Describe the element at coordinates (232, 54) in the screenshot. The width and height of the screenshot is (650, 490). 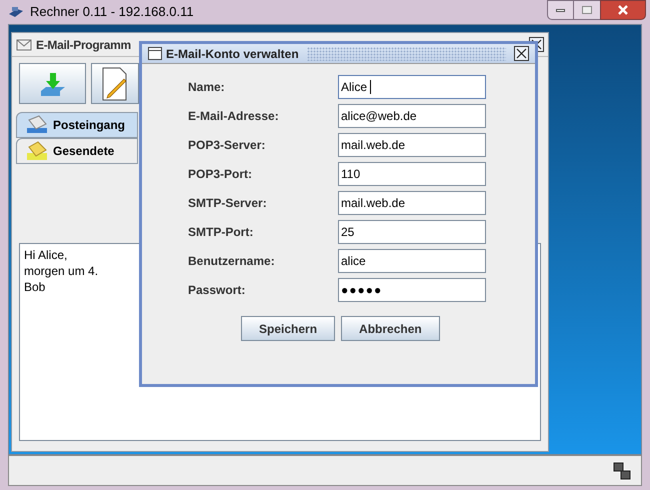
I see `dialog-title: E-Mail-Konto verwalten` at that location.